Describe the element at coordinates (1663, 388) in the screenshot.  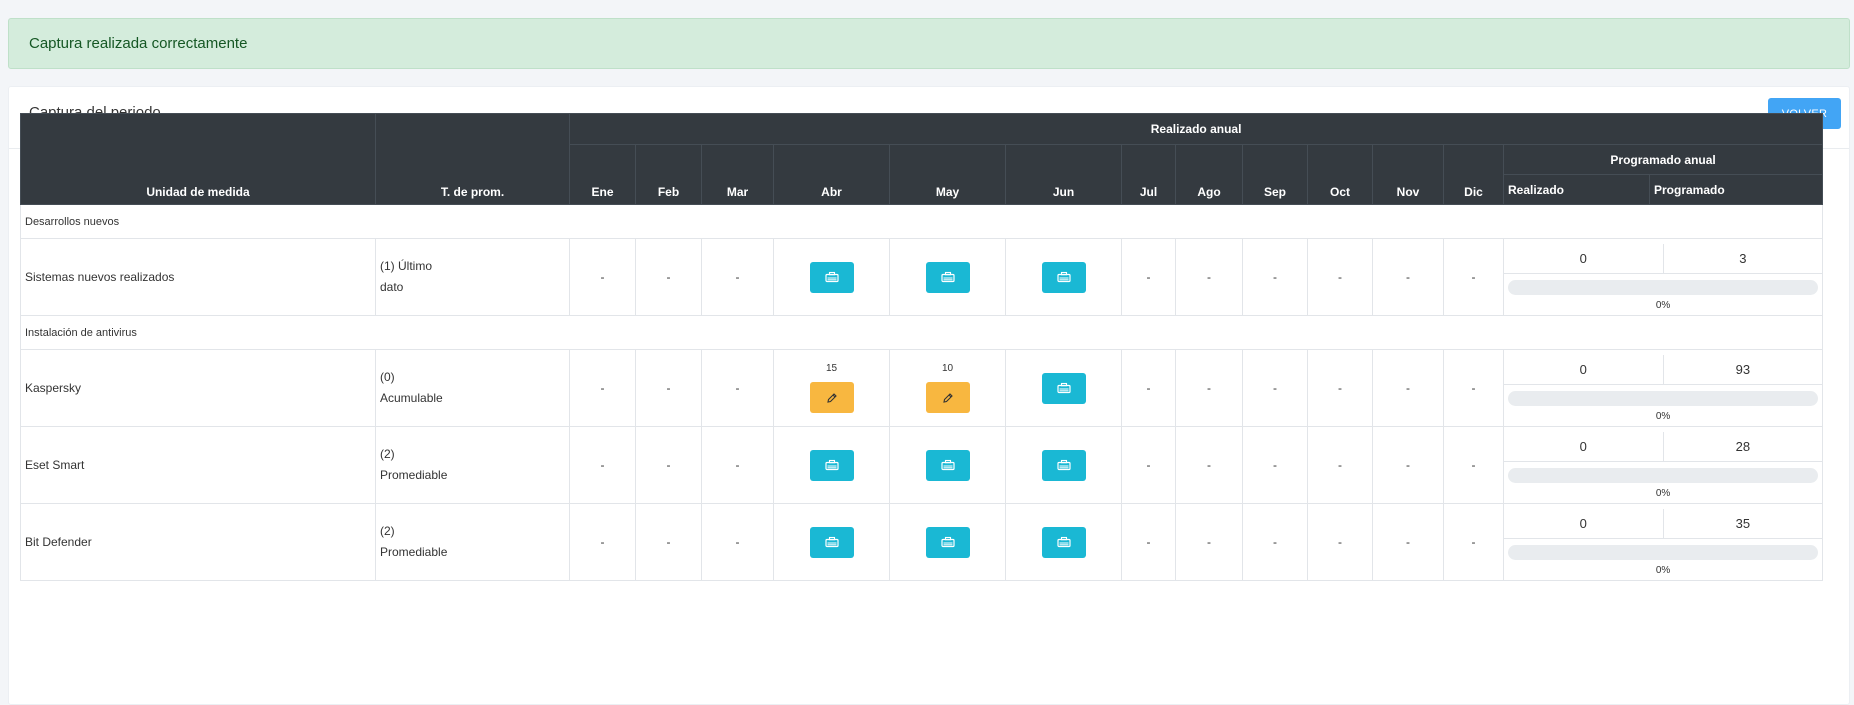
I see `programado-cell: 0 93 0%` at that location.